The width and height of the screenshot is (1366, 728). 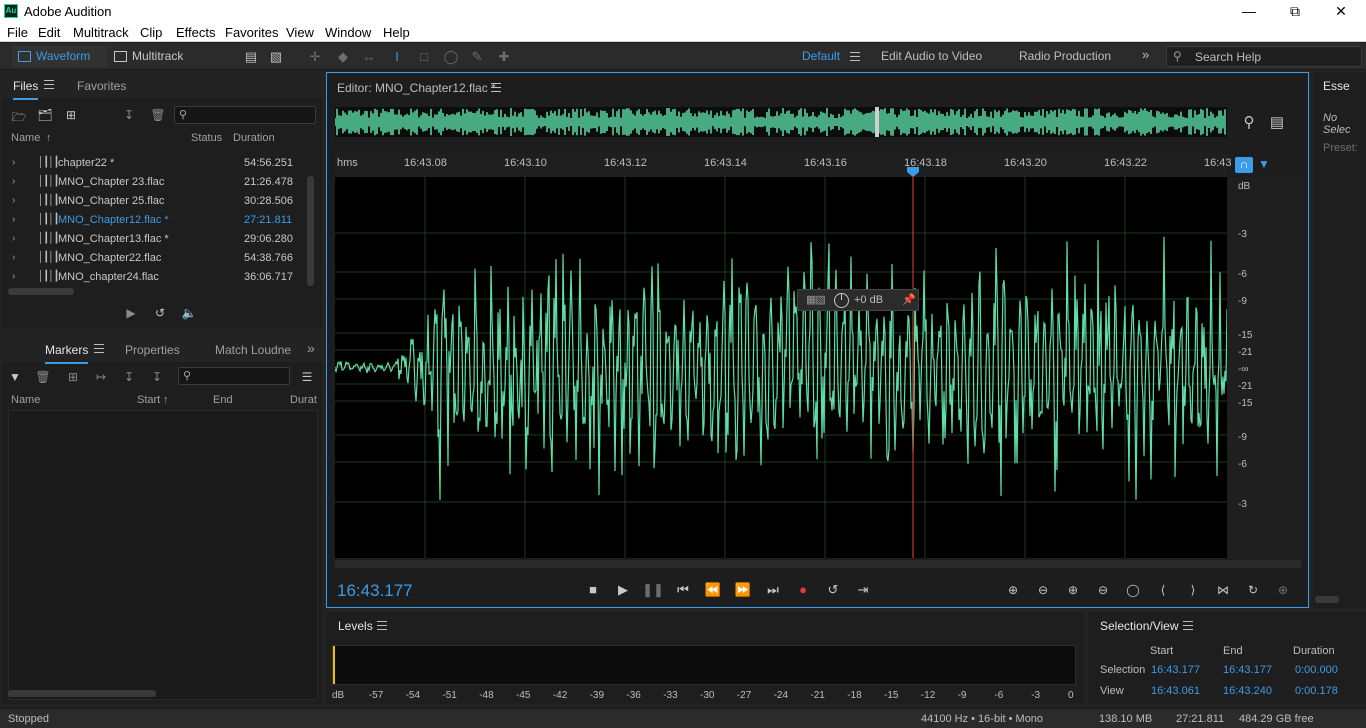 I want to click on menu-file: File, so click(x=17, y=32).